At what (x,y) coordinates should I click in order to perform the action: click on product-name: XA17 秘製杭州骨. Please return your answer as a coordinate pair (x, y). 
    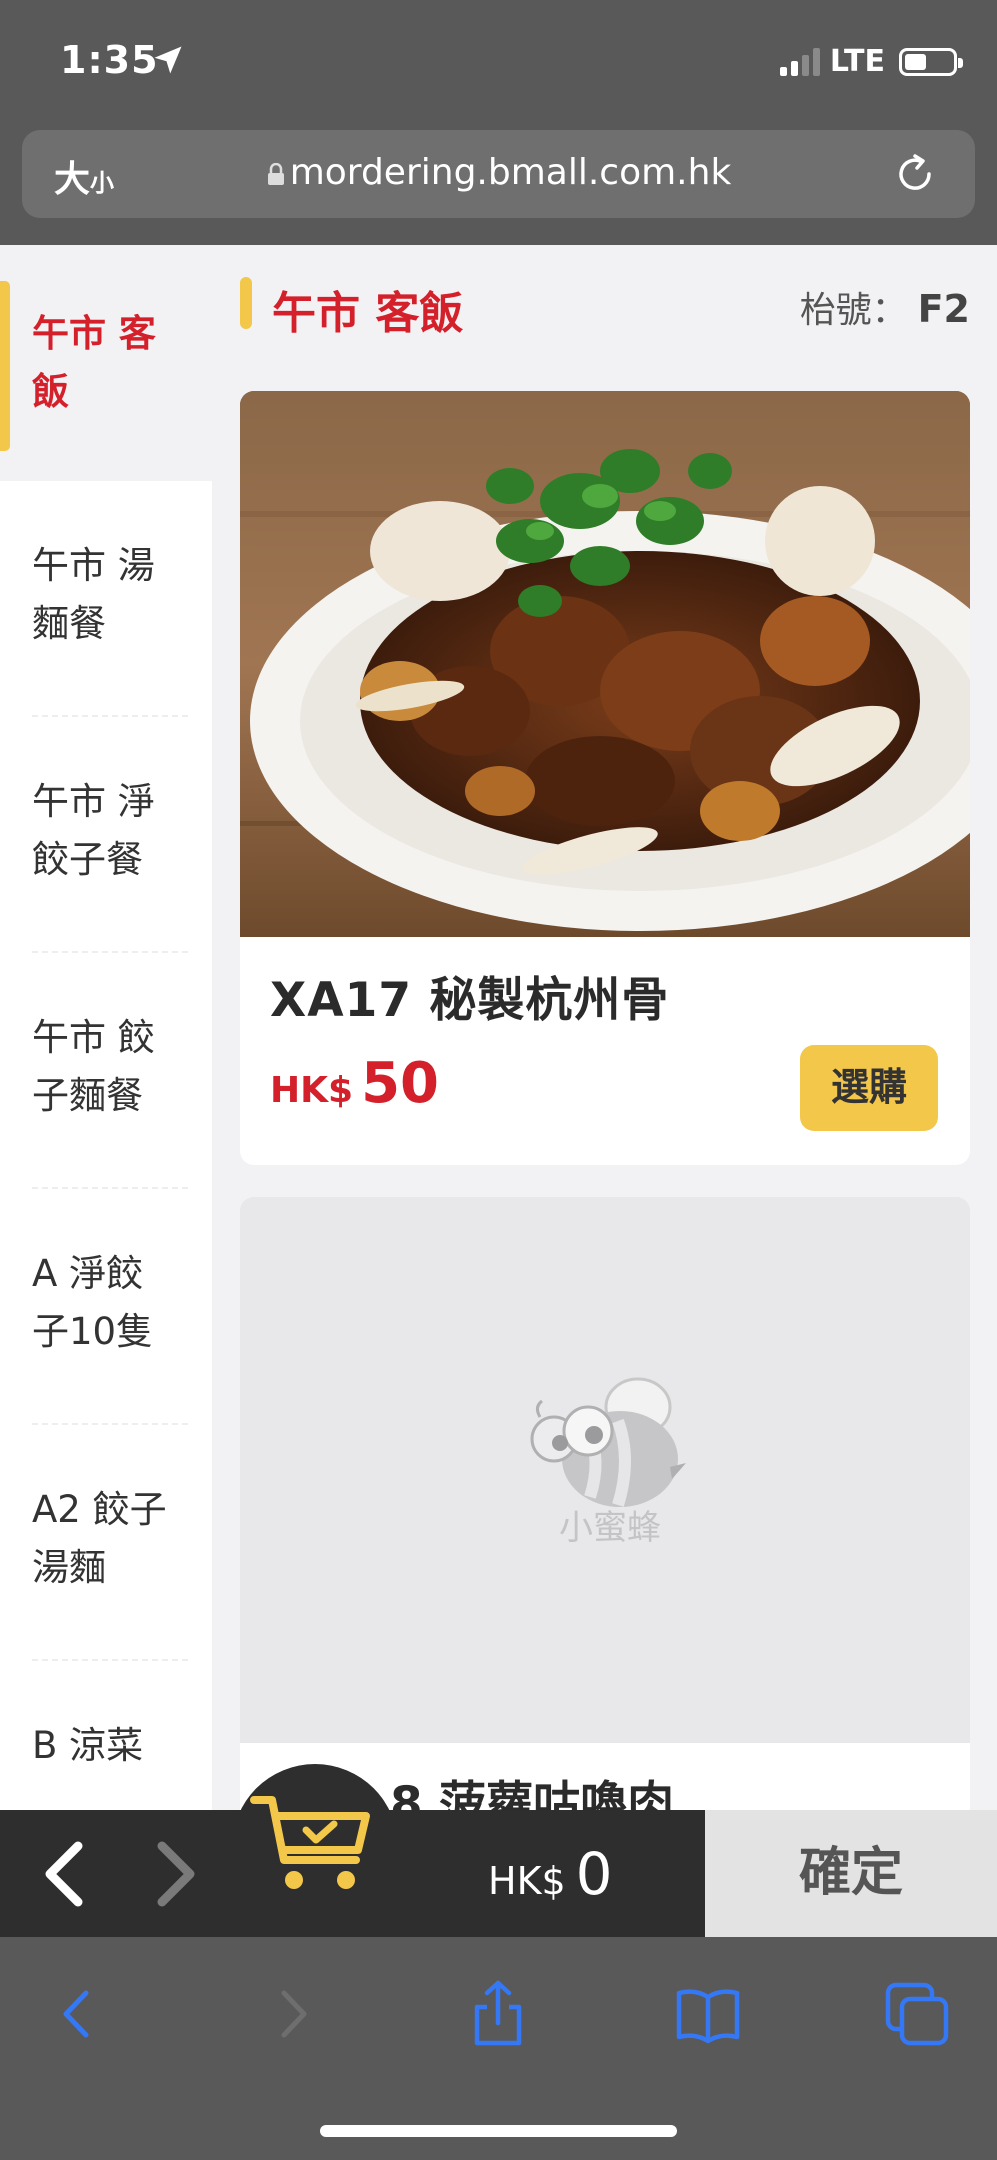
    Looking at the image, I should click on (470, 1000).